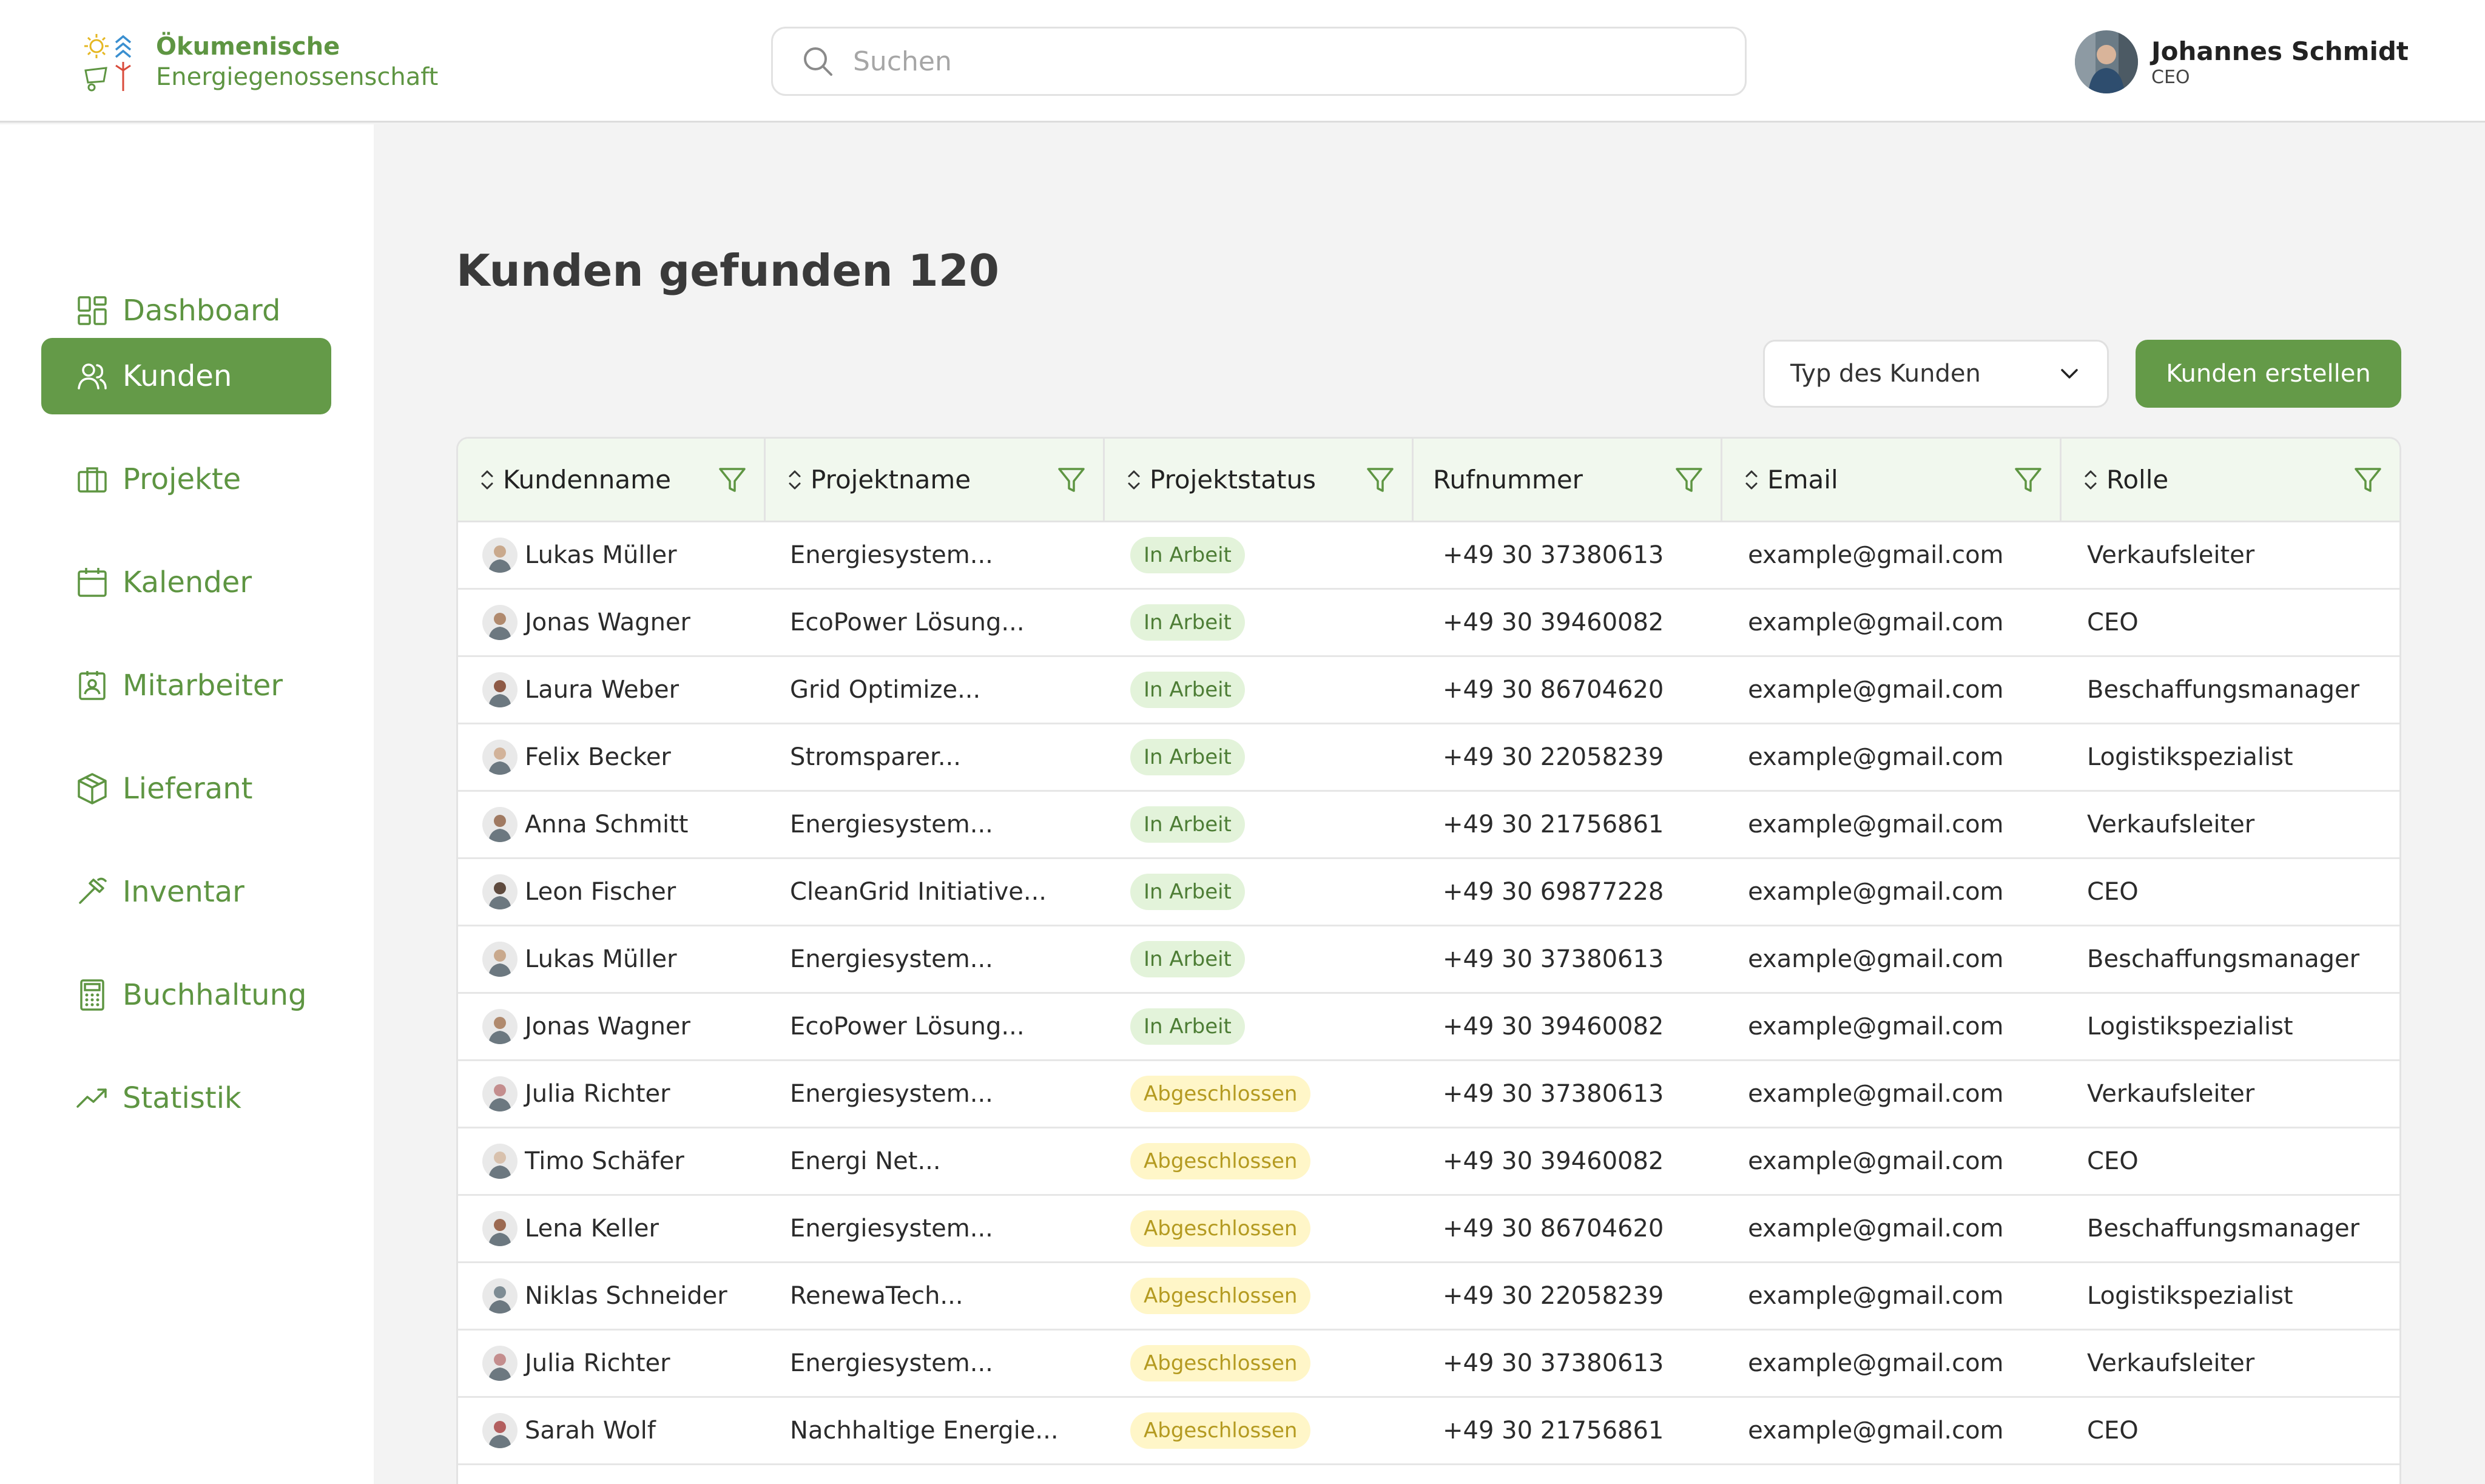 The height and width of the screenshot is (1484, 2485). I want to click on sidebar-item-label: Mitarbeiter, so click(203, 686).